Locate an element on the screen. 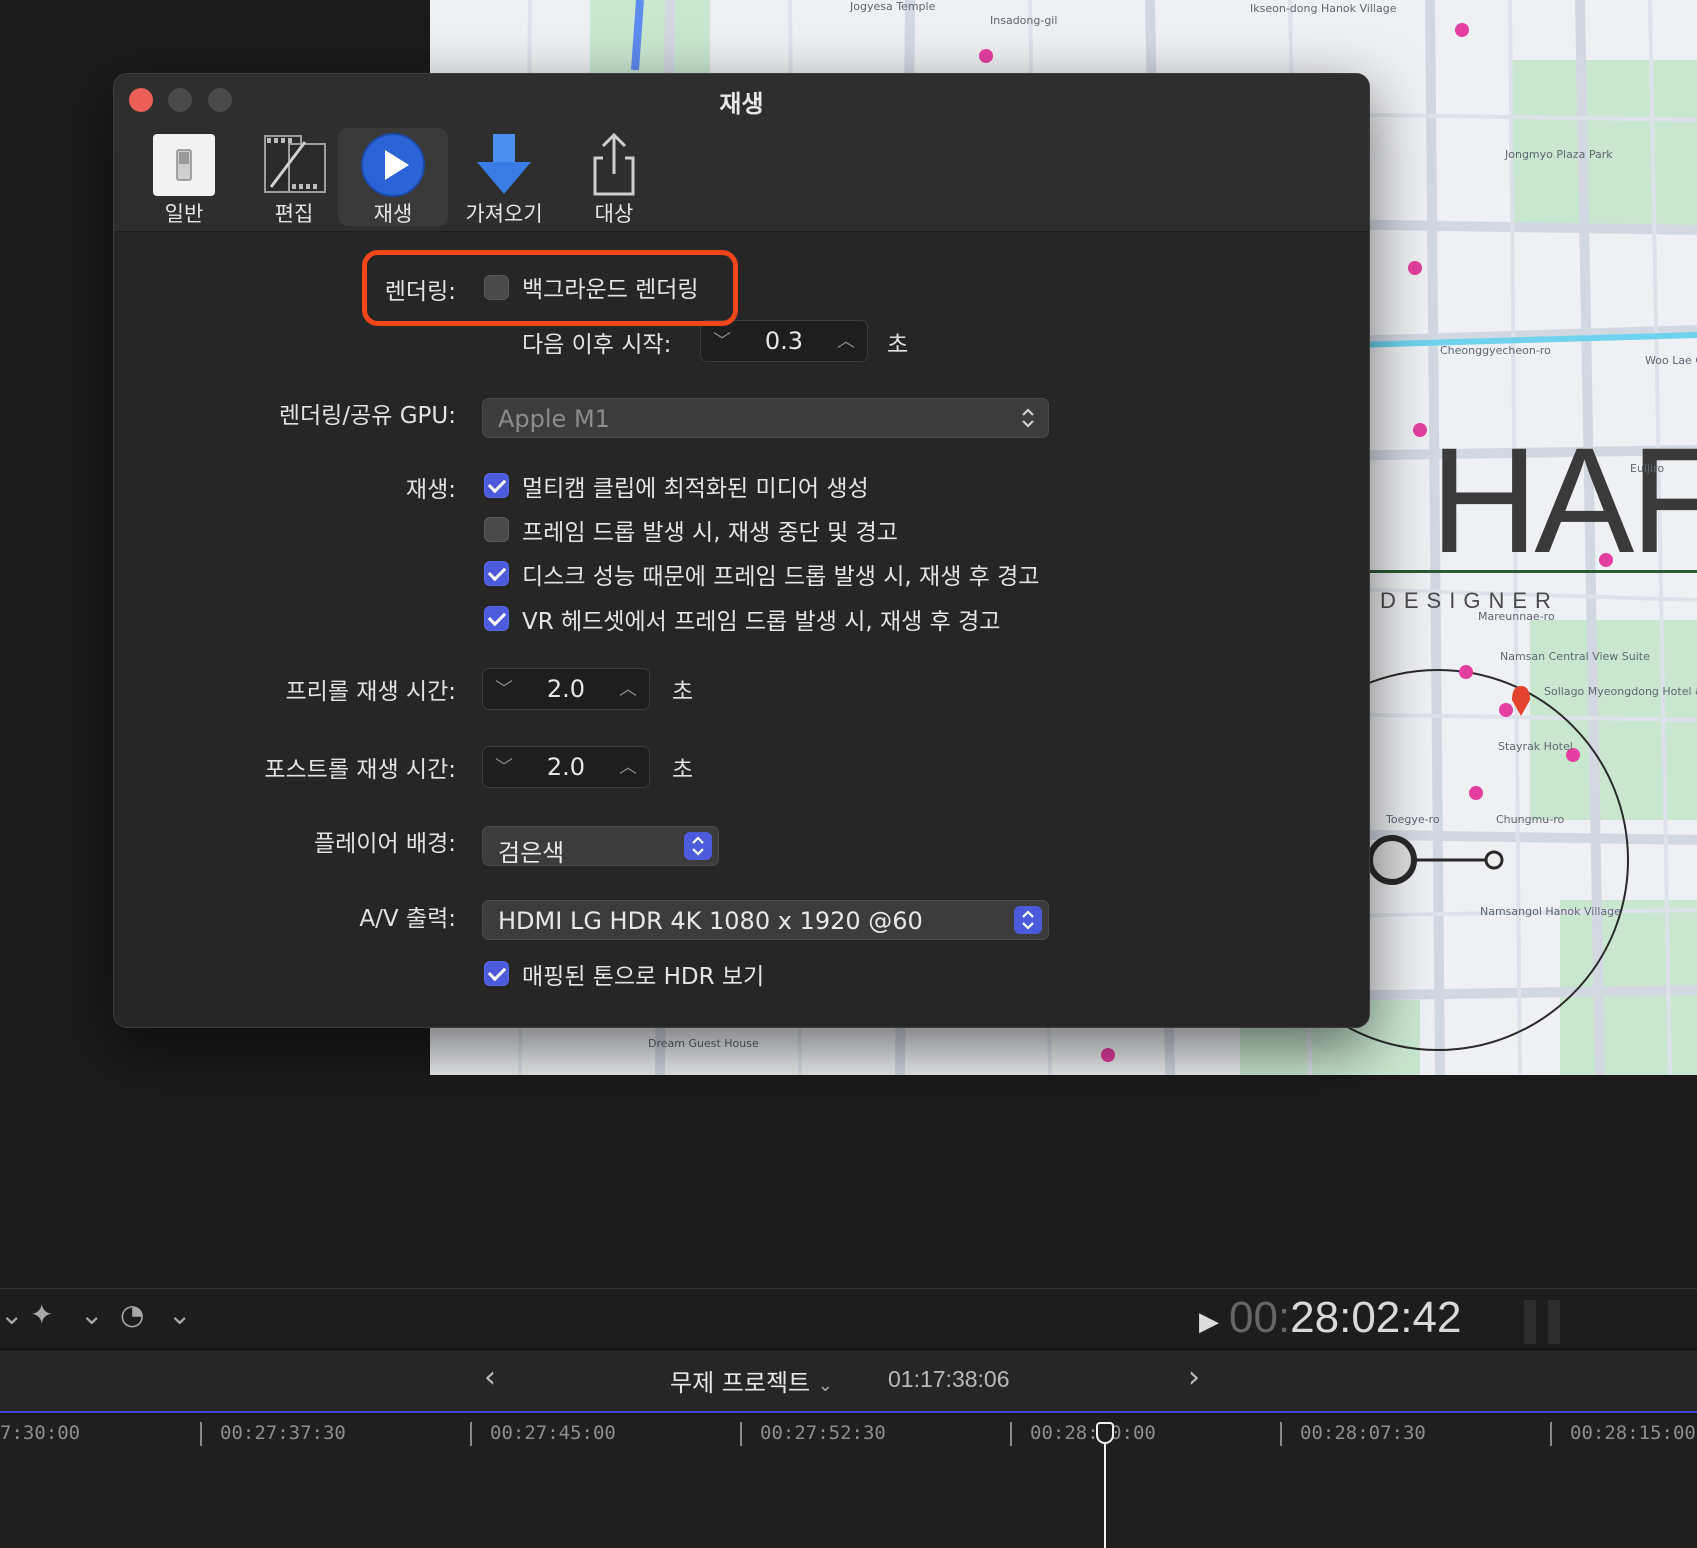 The width and height of the screenshot is (1697, 1548). start-after-label: 다음 이후 시작: is located at coordinates (597, 345).